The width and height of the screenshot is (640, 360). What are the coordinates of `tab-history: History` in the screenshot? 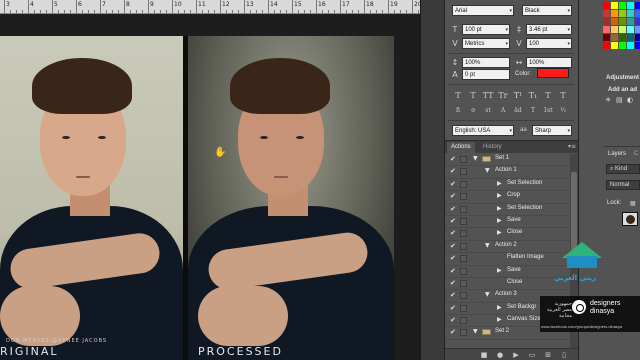 It's located at (492, 147).